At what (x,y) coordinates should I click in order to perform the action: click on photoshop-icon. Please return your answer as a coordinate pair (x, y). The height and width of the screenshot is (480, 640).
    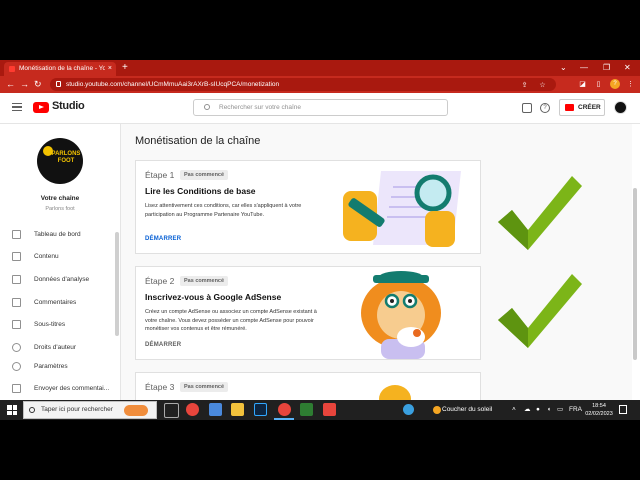
    Looking at the image, I should click on (260, 409).